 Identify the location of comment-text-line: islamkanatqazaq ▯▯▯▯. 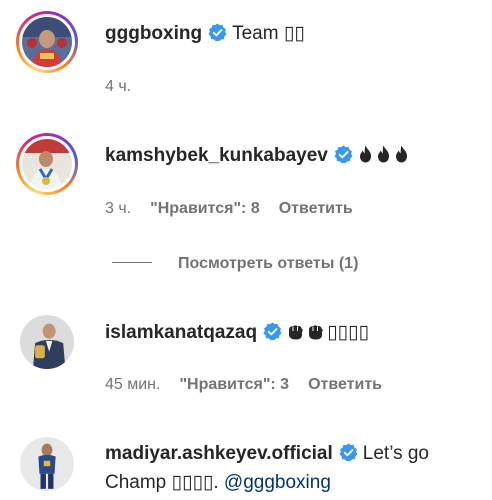
(294, 333).